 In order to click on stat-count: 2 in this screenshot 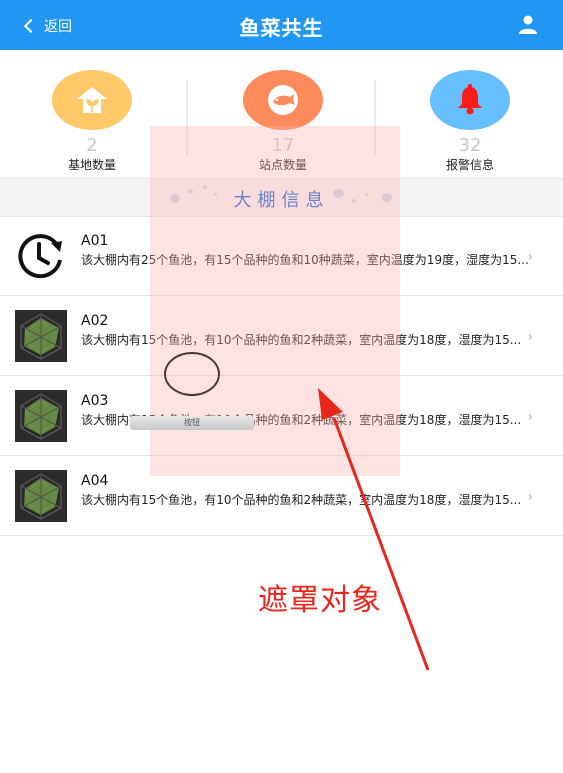, I will do `click(92, 145)`.